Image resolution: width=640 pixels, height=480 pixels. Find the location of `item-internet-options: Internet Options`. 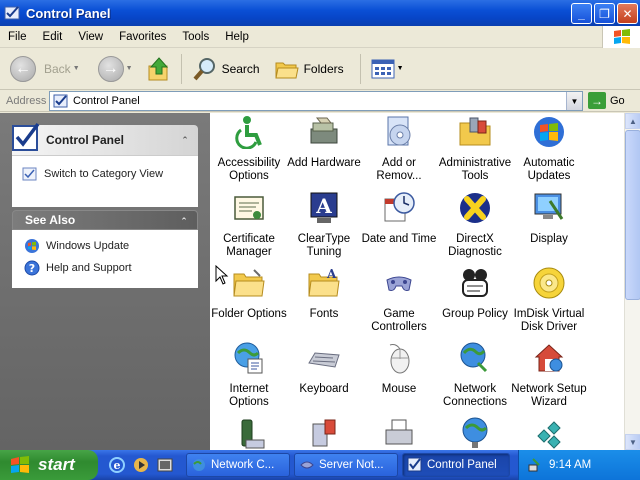

item-internet-options: Internet Options is located at coordinates (249, 375).